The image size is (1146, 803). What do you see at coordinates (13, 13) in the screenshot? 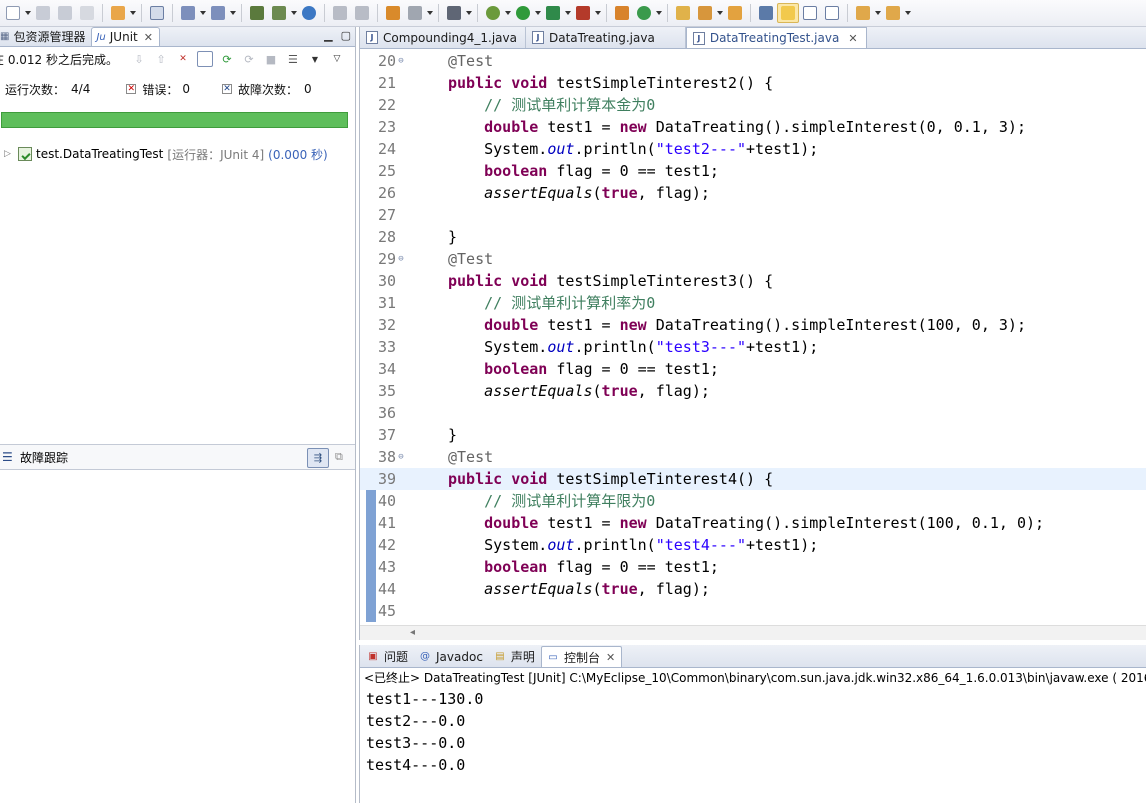
I see `new-icon` at bounding box center [13, 13].